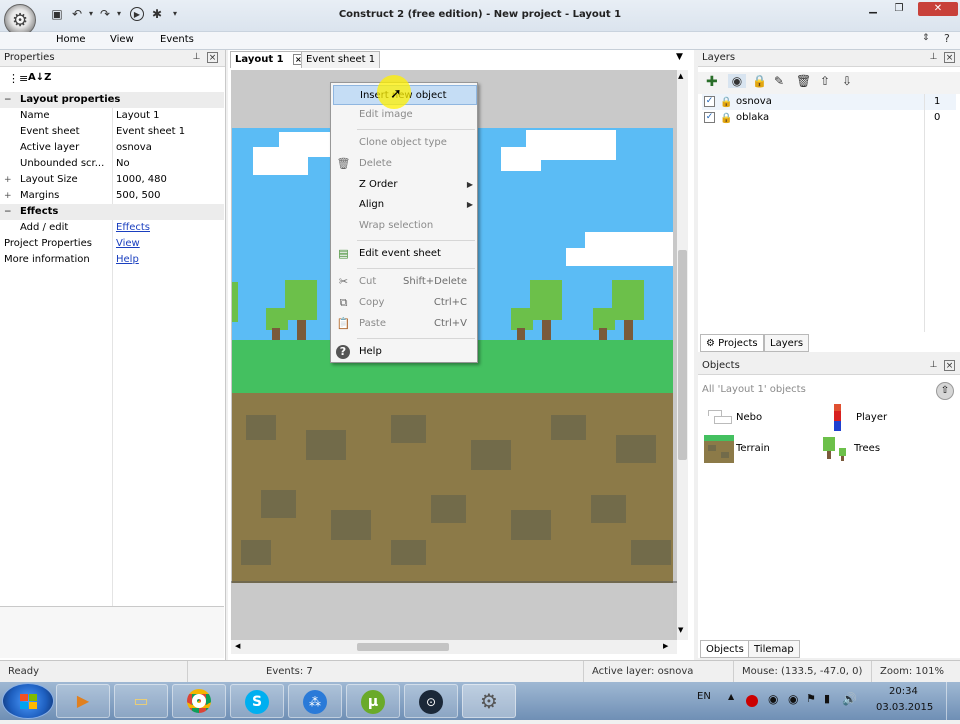 The height and width of the screenshot is (724, 960). Describe the element at coordinates (341, 59) in the screenshot. I see `tab-event-sheet-1: Event sheet 1` at that location.